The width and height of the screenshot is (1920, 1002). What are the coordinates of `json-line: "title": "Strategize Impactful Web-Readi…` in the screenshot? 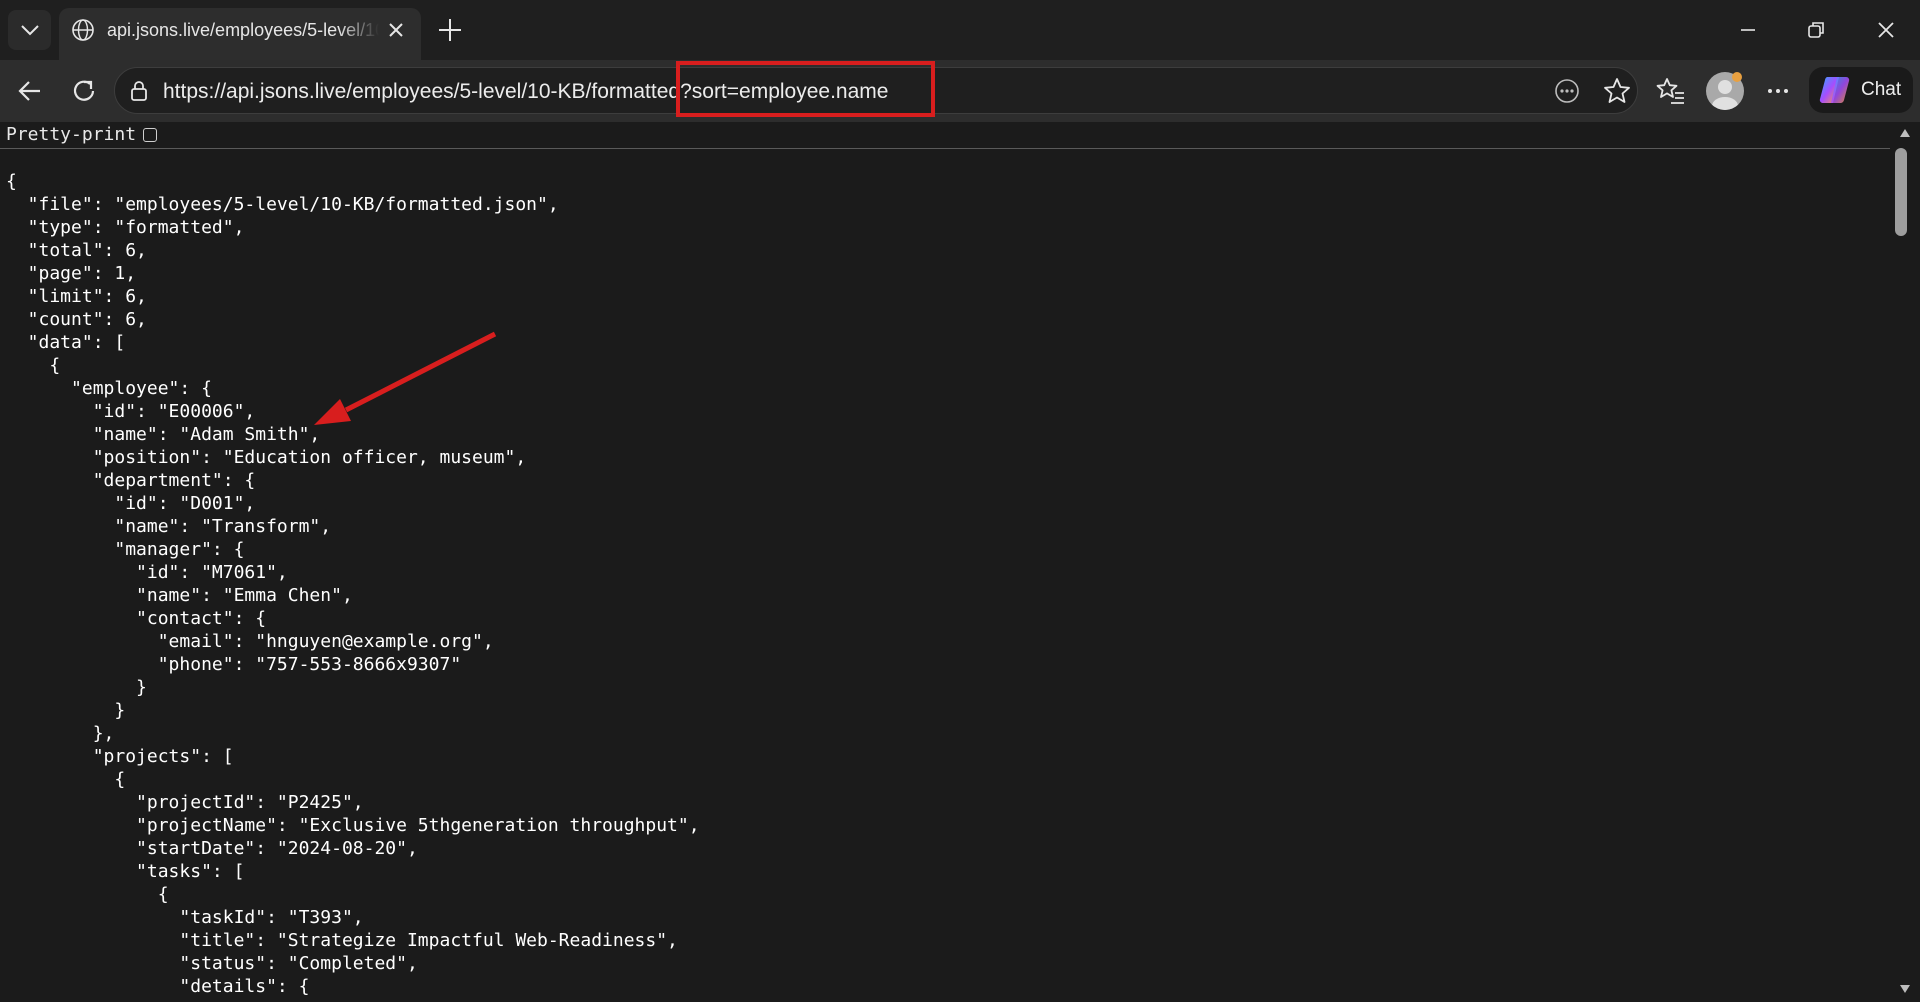 It's located at (342, 940).